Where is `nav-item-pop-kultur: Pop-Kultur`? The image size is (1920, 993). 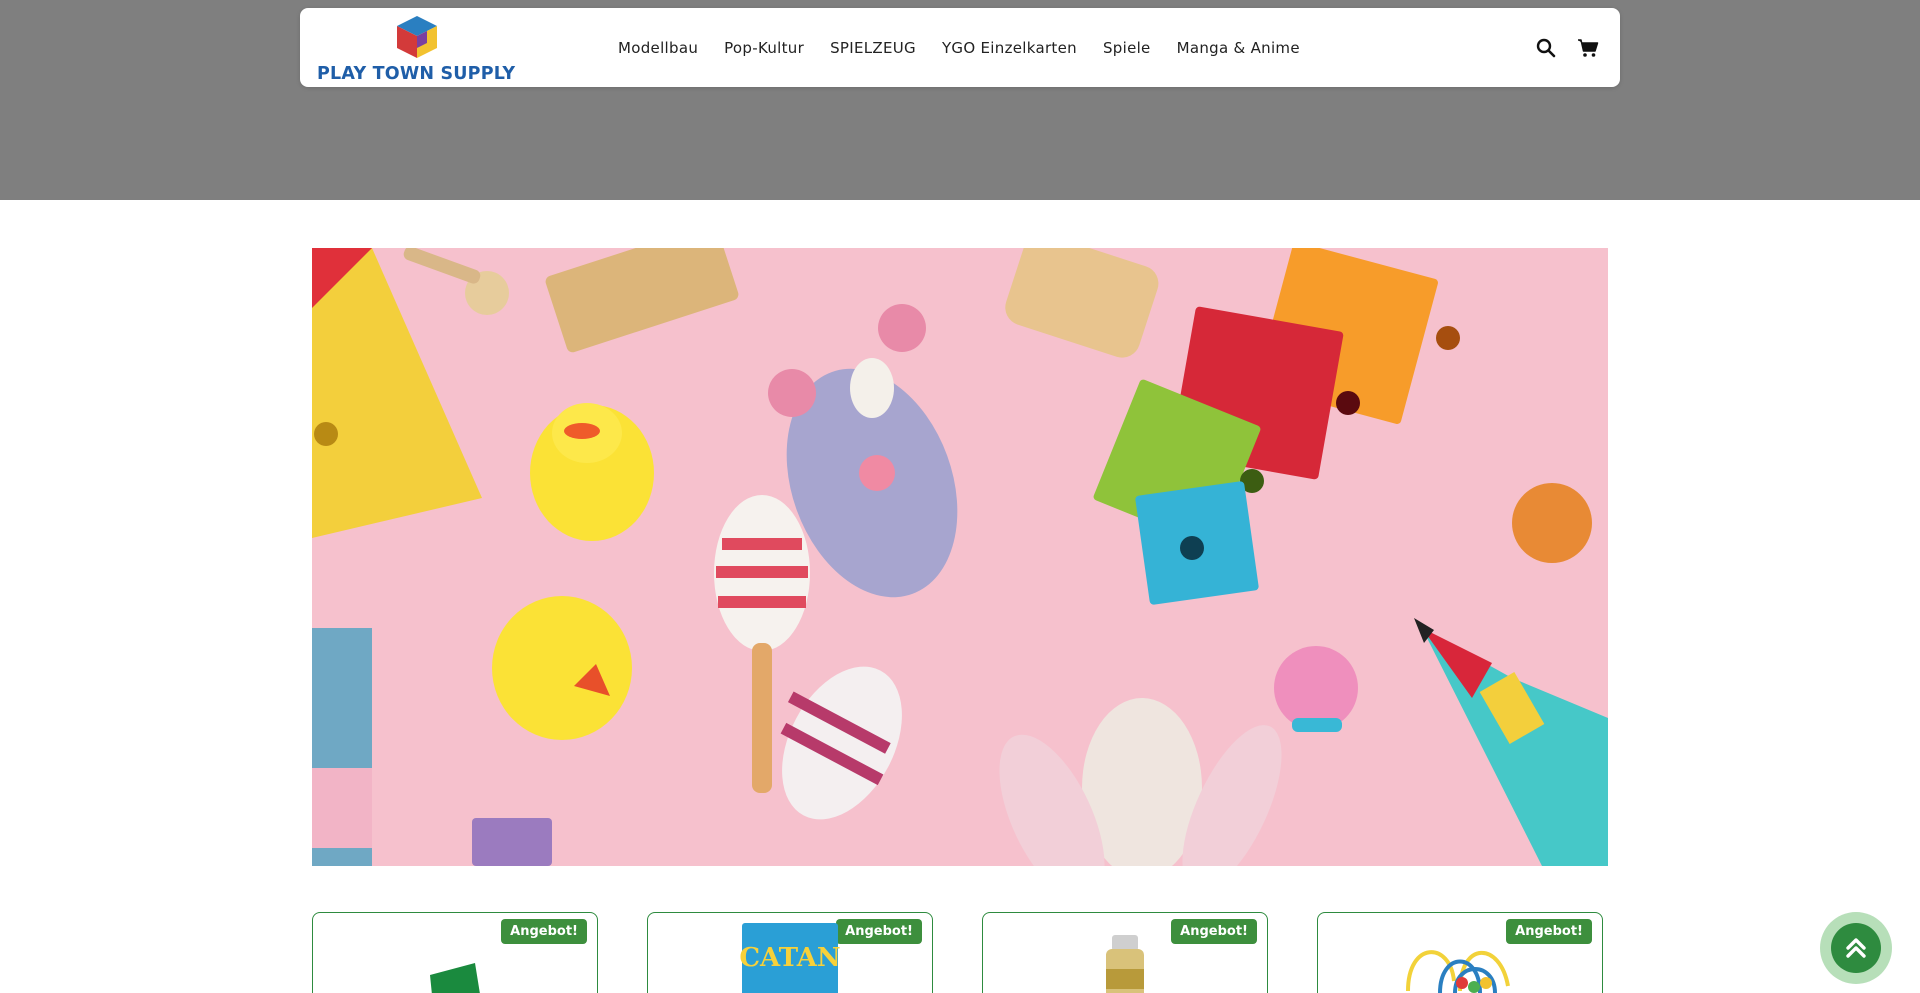 nav-item-pop-kultur: Pop-Kultur is located at coordinates (764, 48).